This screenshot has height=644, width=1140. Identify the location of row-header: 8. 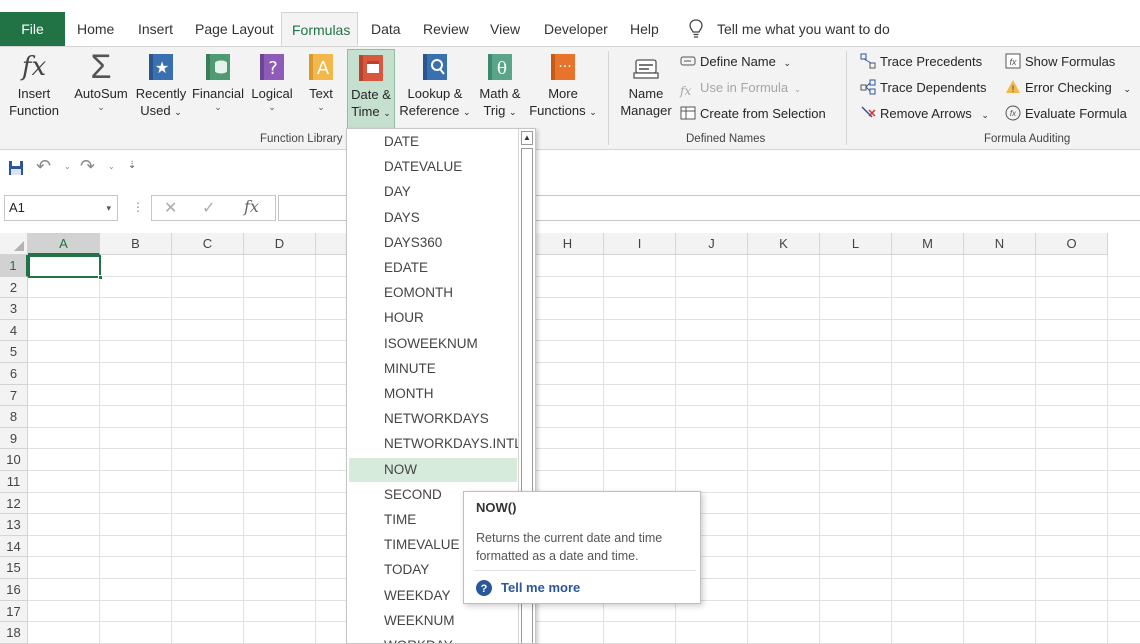
(14, 417).